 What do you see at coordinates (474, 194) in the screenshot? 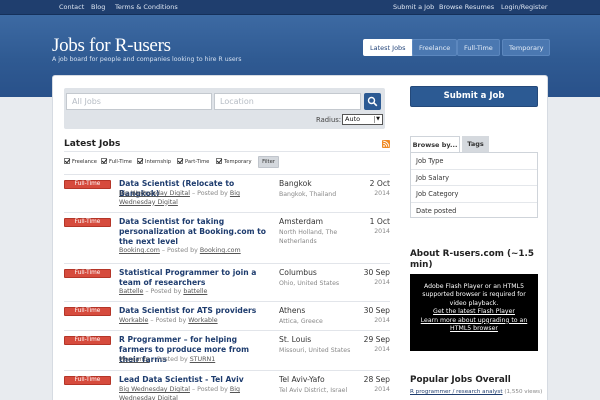
I see `browse-item-job-category: Job Category` at bounding box center [474, 194].